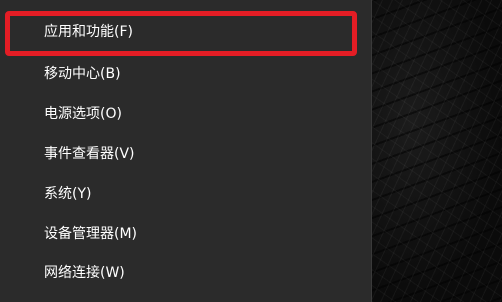 The height and width of the screenshot is (302, 502). What do you see at coordinates (82, 74) in the screenshot?
I see `menu-item-mobility-center: 移动中心(B)` at bounding box center [82, 74].